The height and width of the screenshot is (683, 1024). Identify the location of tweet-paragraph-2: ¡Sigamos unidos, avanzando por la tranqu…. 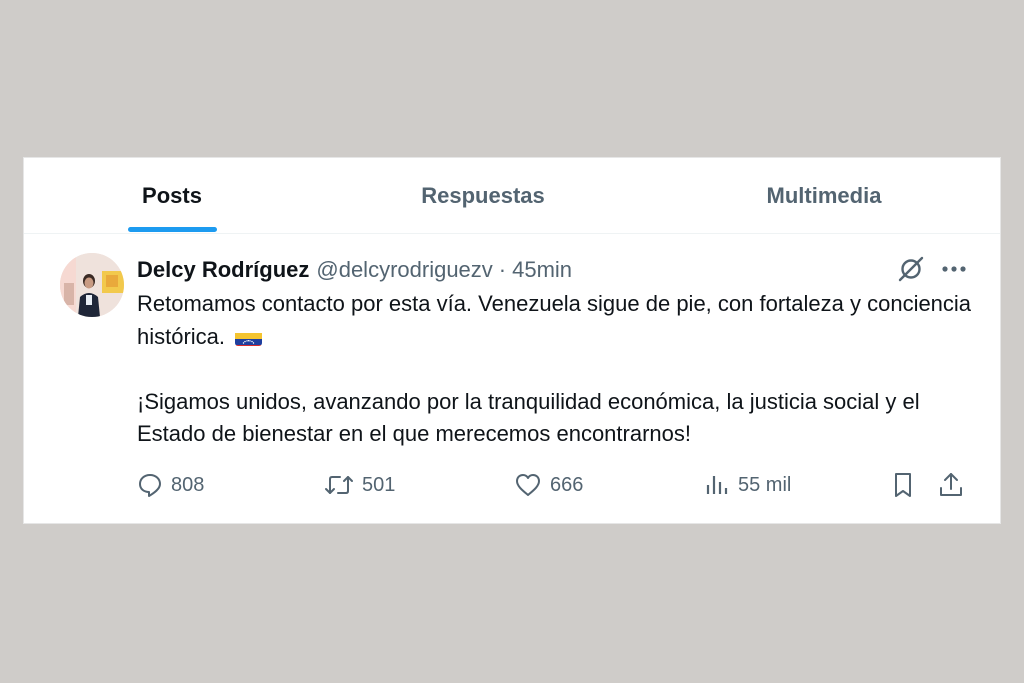
(528, 417).